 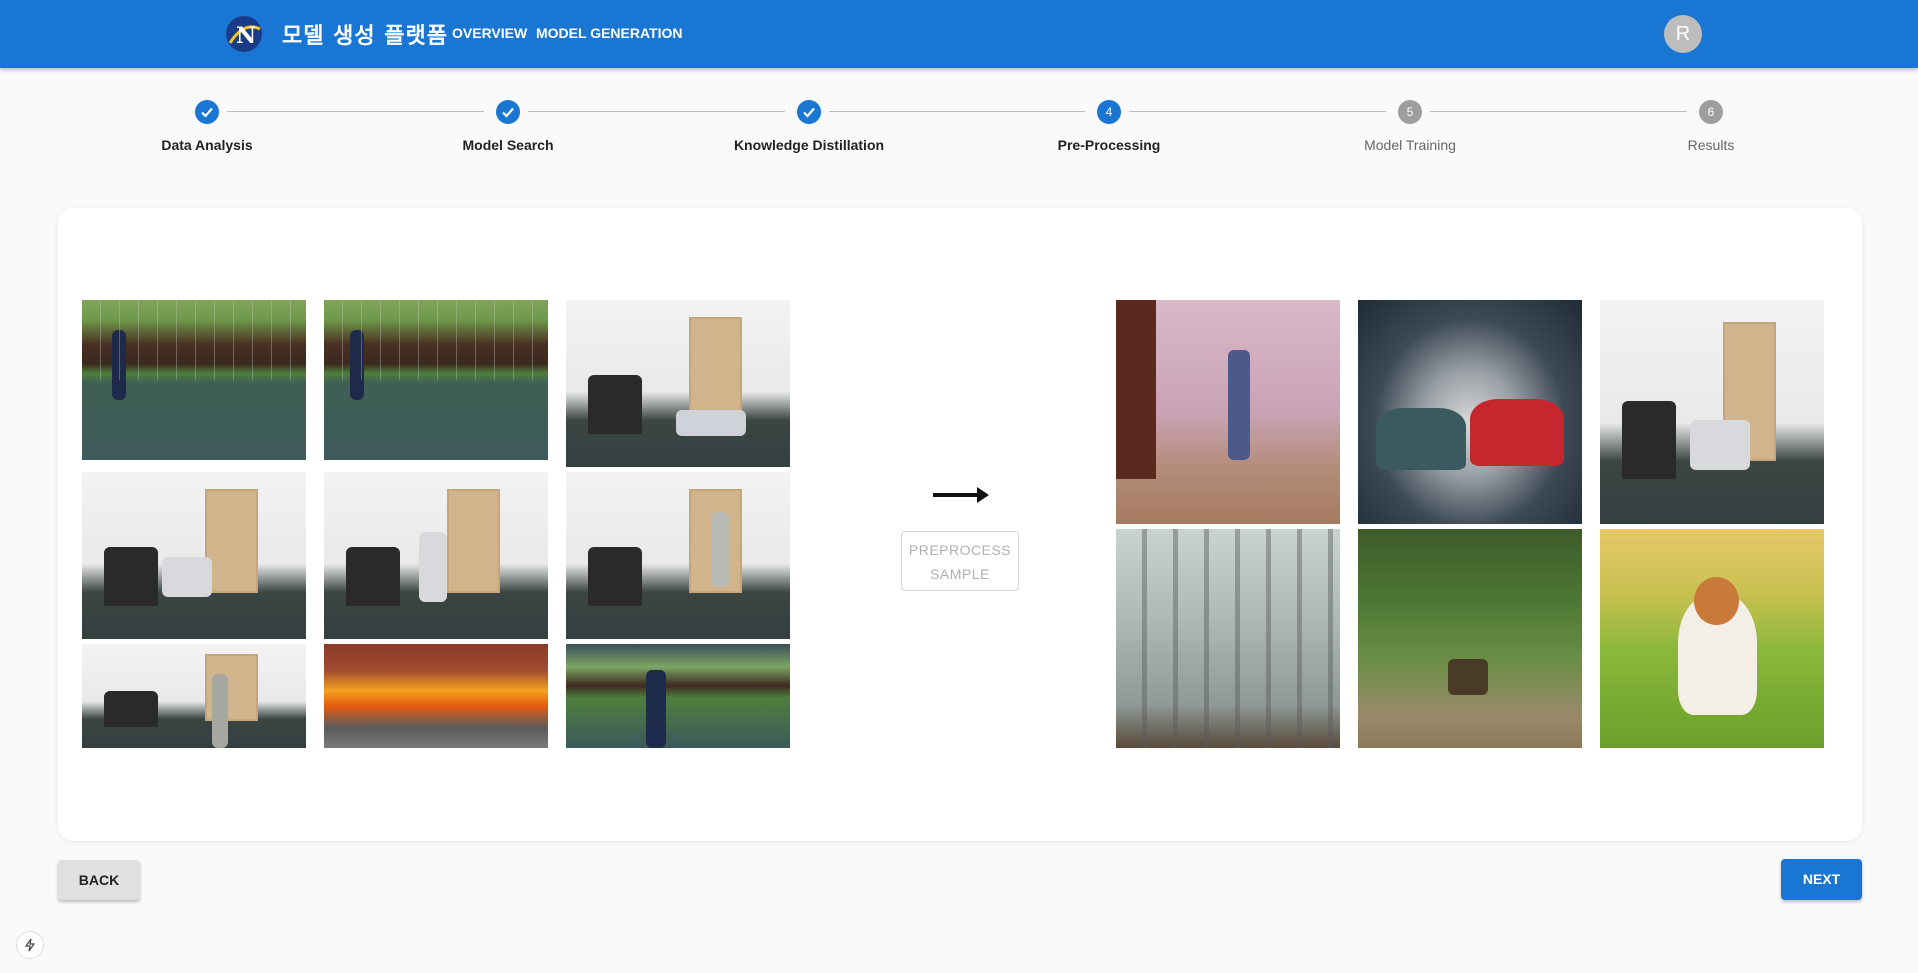 What do you see at coordinates (960, 574) in the screenshot?
I see `preprocess-button-label-line2: SAMPLE` at bounding box center [960, 574].